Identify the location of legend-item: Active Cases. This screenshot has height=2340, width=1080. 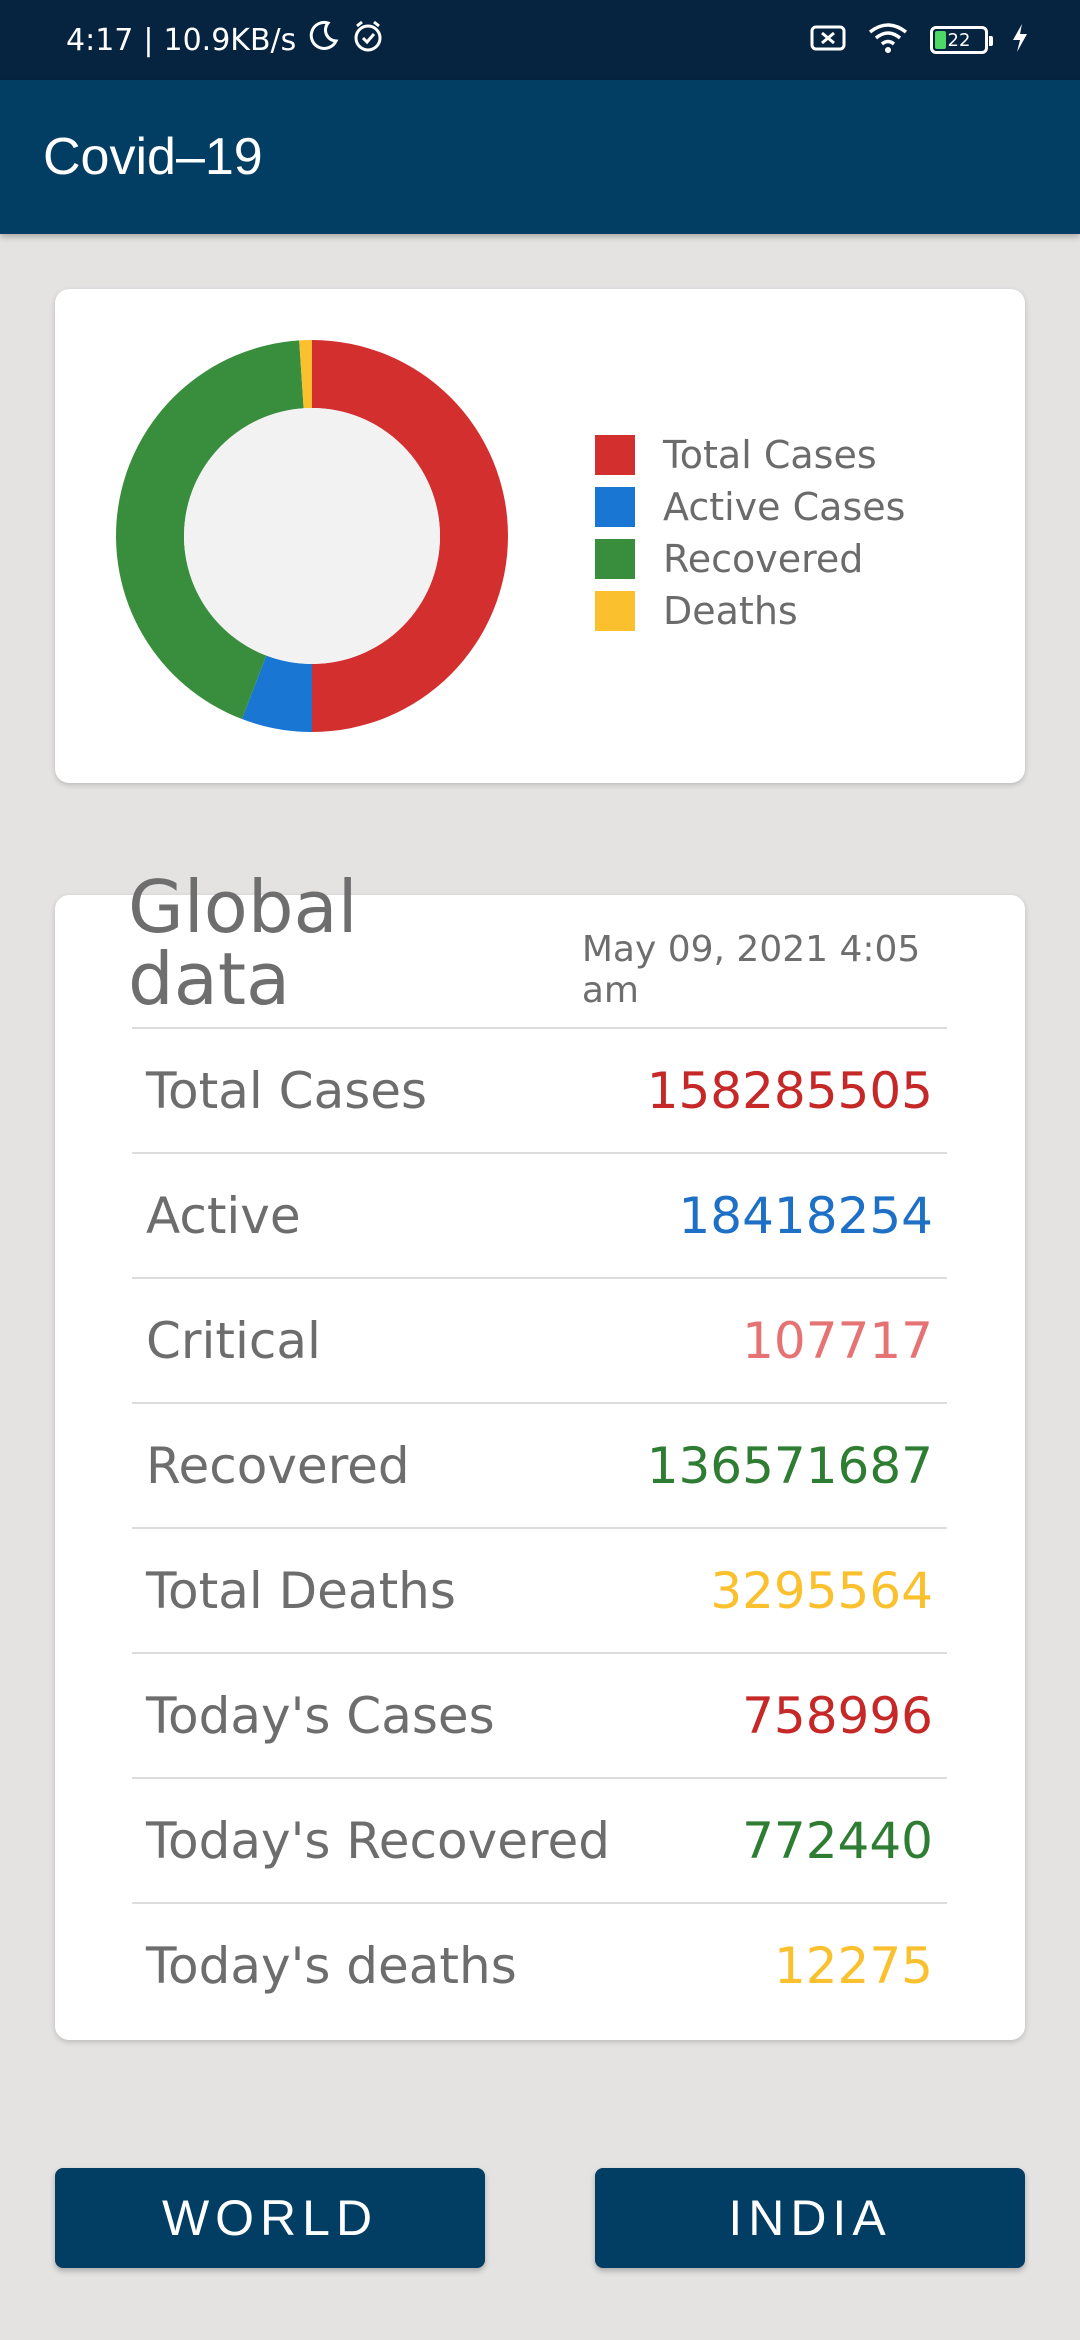
(750, 507).